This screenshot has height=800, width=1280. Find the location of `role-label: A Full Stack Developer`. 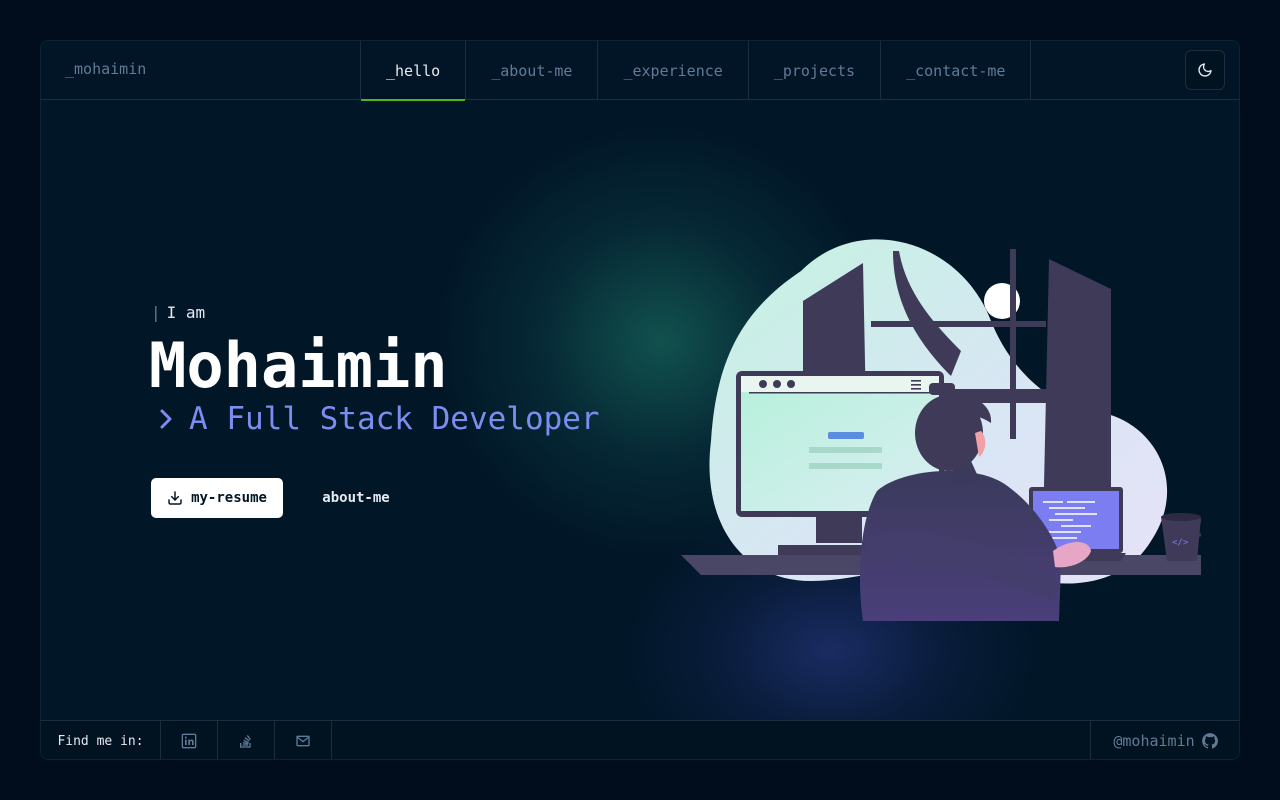

role-label: A Full Stack Developer is located at coordinates (394, 419).